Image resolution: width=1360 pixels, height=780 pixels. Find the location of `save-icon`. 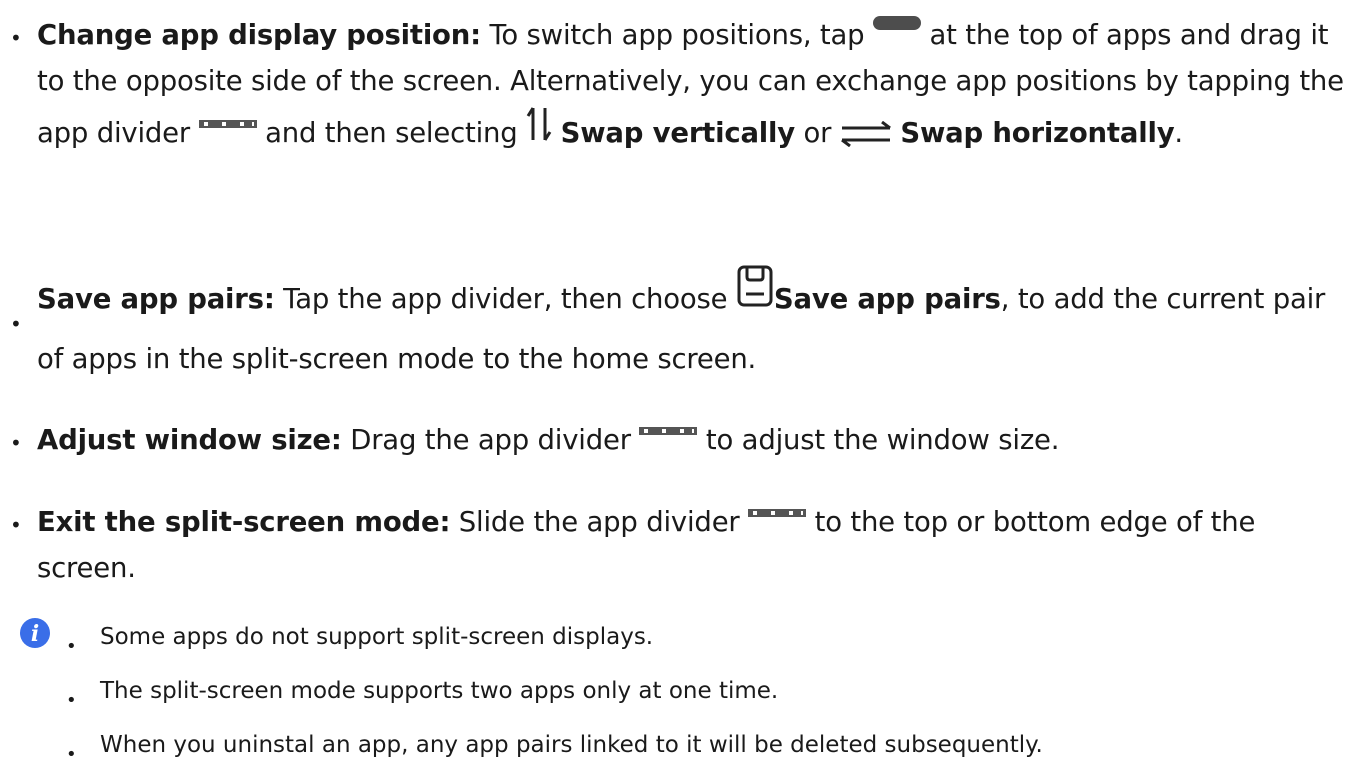

save-icon is located at coordinates (755, 286).